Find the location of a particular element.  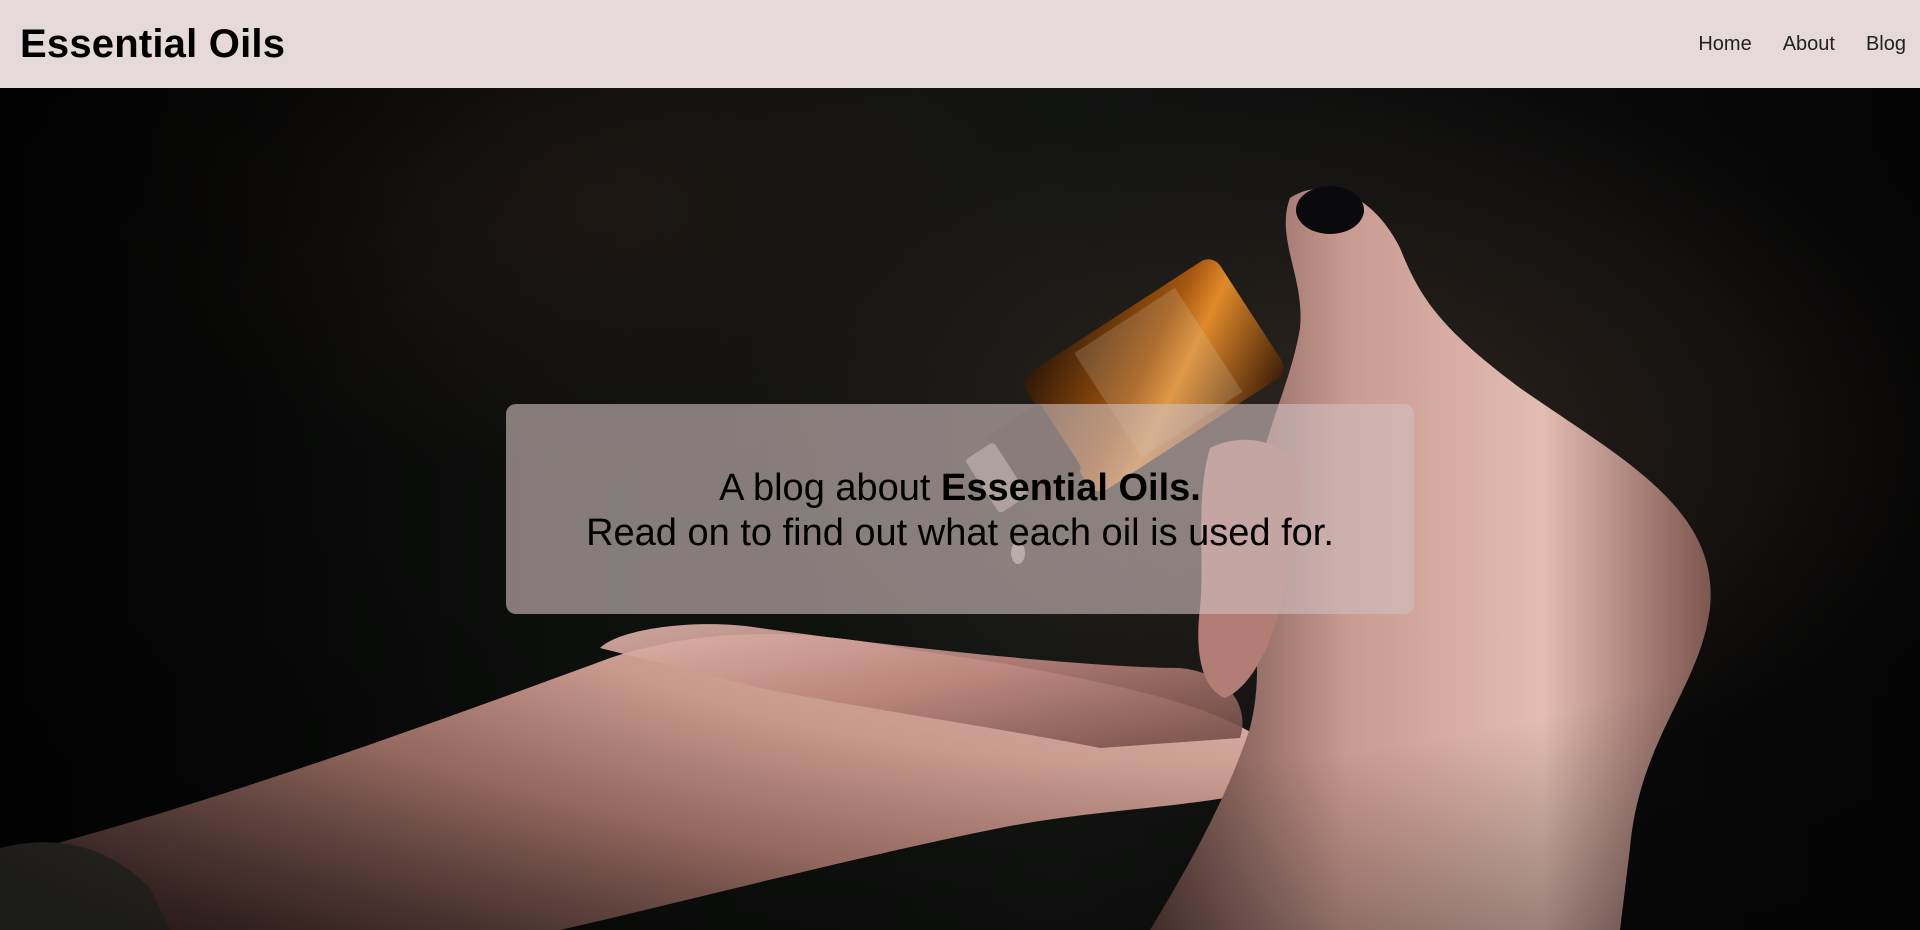

hero-caption-bold: Essential Oils. is located at coordinates (1071, 488).